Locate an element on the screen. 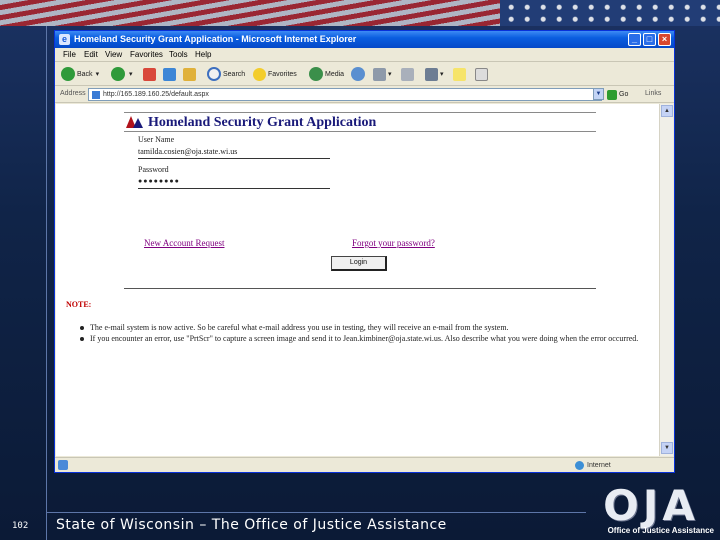 The height and width of the screenshot is (540, 720). scroll-up-icon: ▲ is located at coordinates (667, 111).